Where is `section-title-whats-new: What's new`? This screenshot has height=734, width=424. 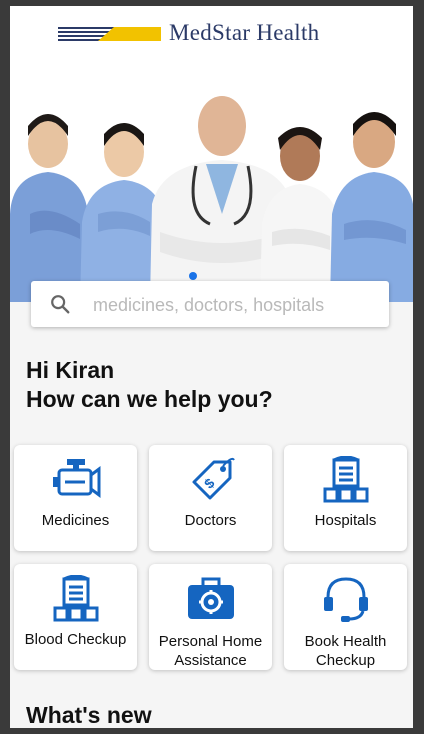
section-title-whats-new: What's new is located at coordinates (89, 715).